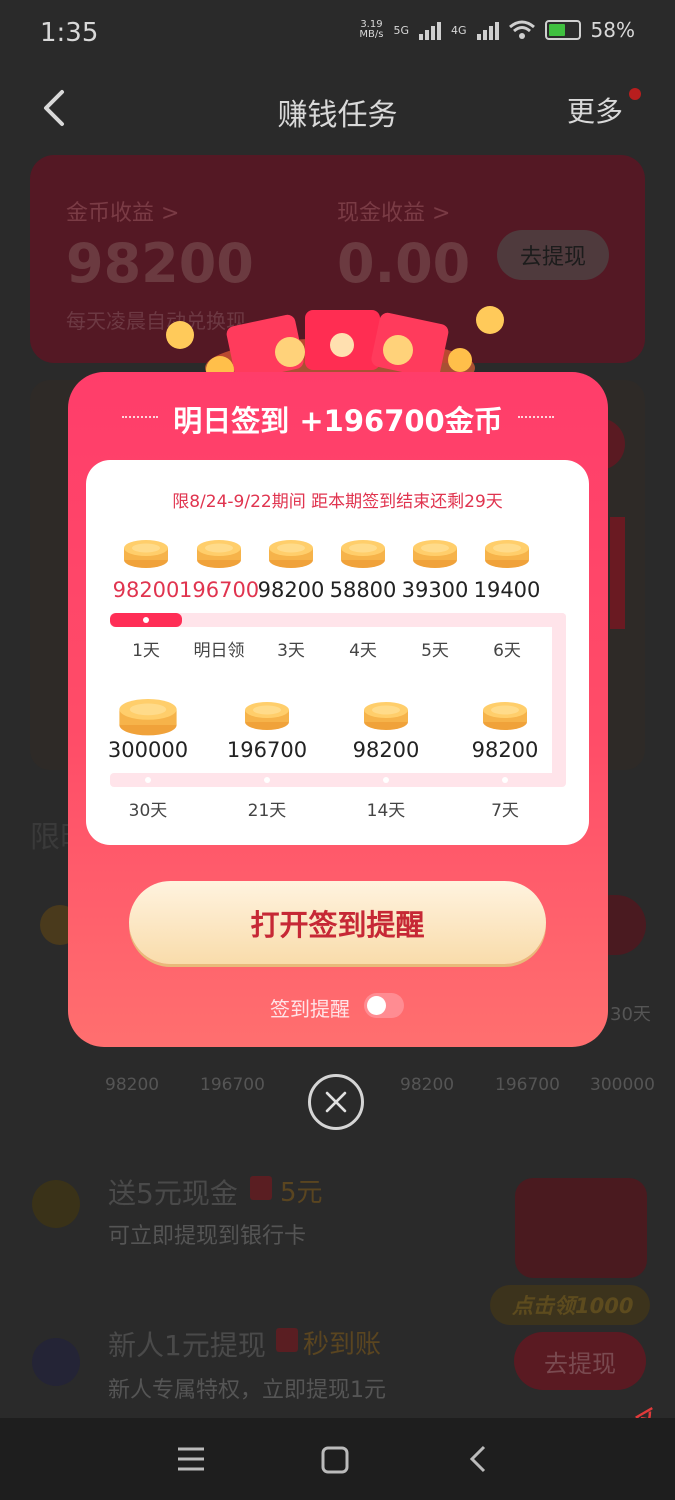 Image resolution: width=675 pixels, height=1500 pixels. What do you see at coordinates (146, 651) in the screenshot?
I see `day-label: 1天` at bounding box center [146, 651].